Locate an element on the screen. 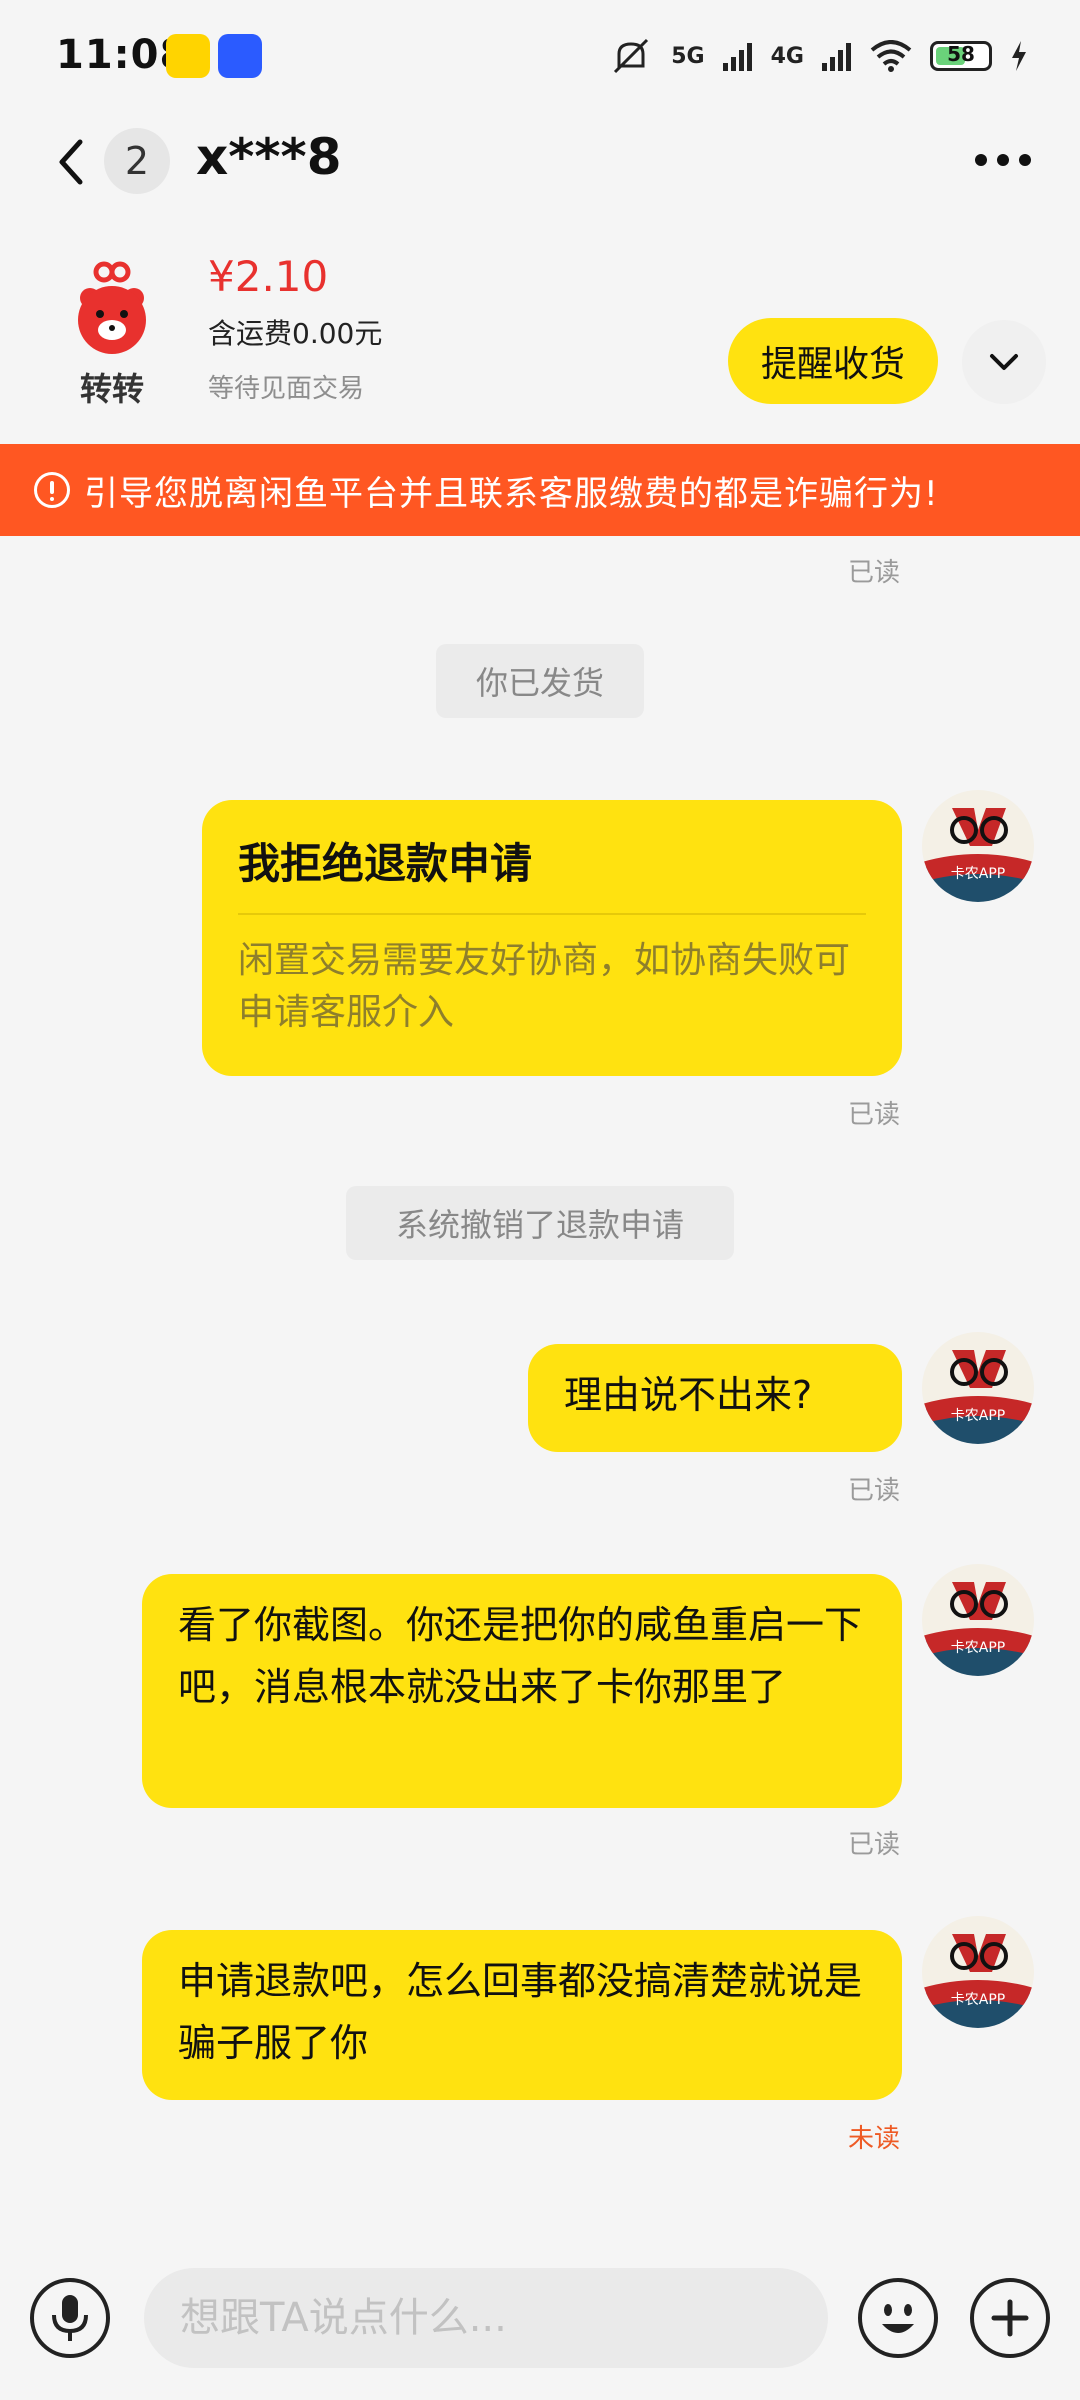  refund-rejection-card: 我拒绝退款申请 闲置交易需要友好协商，如协商失败可申请客服介入 is located at coordinates (552, 938).